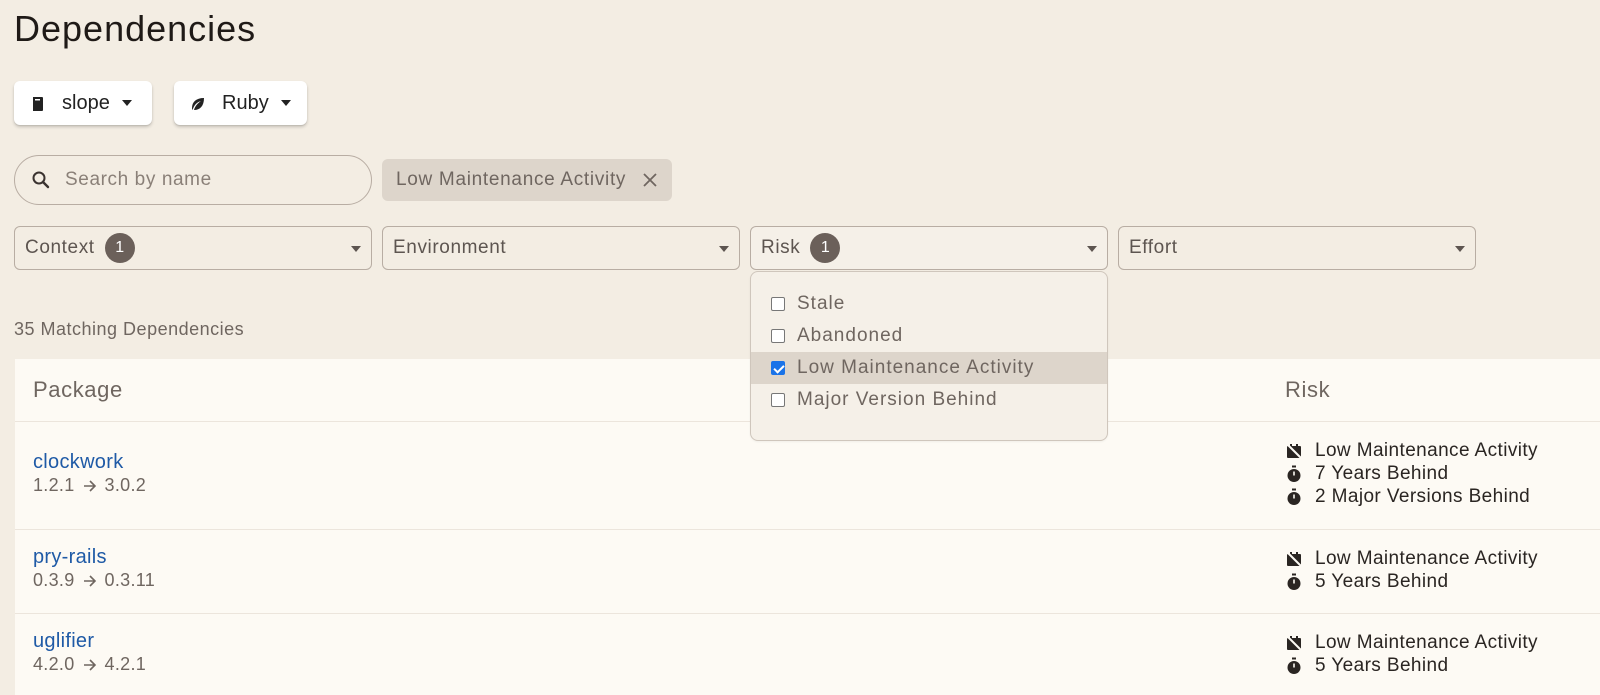 Image resolution: width=1600 pixels, height=695 pixels. I want to click on search-icon, so click(41, 180).